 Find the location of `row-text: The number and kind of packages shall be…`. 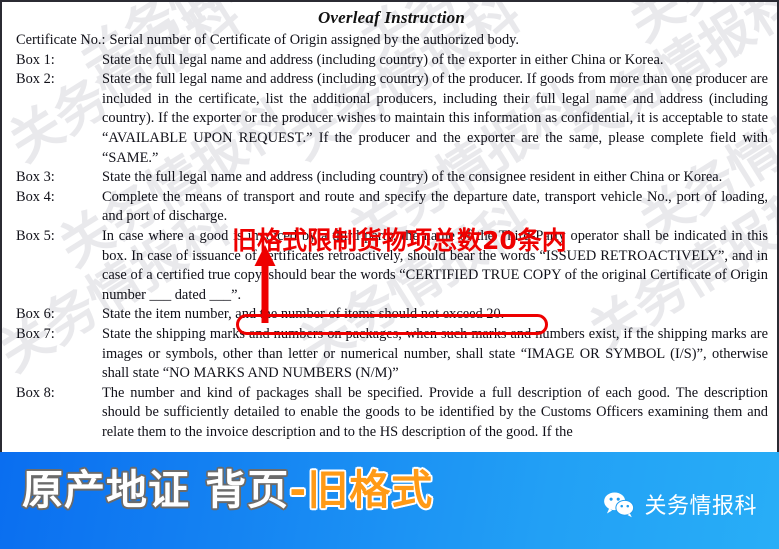

row-text: The number and kind of packages shall be… is located at coordinates (435, 412).